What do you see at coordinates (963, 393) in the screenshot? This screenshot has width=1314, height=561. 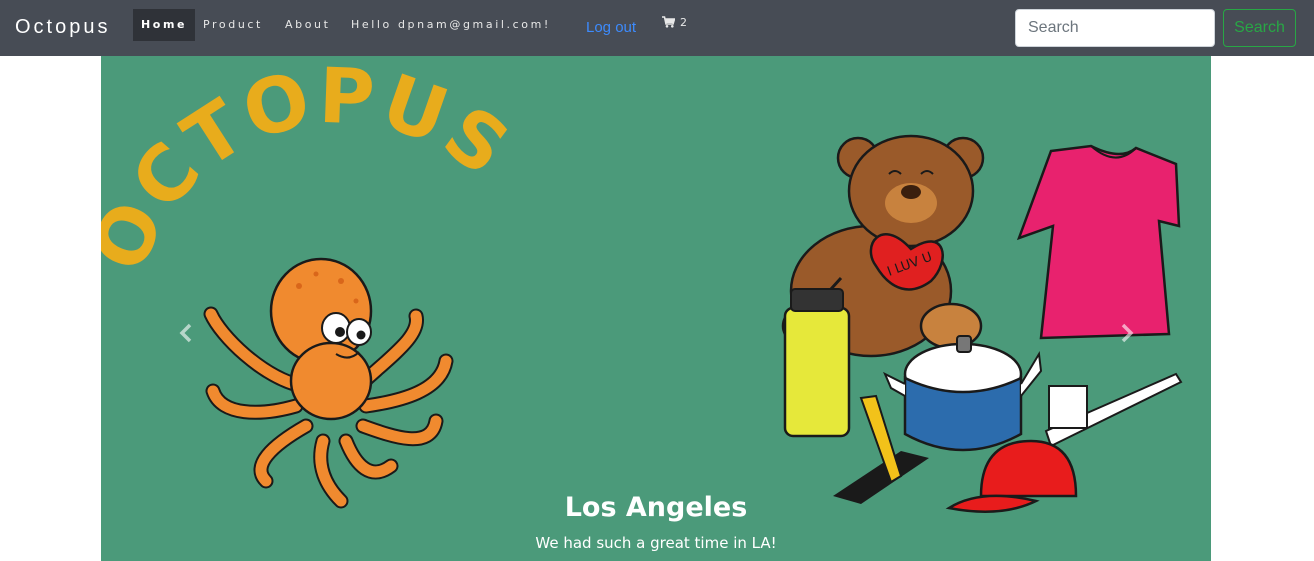 I see `cooking-pot-illustration` at bounding box center [963, 393].